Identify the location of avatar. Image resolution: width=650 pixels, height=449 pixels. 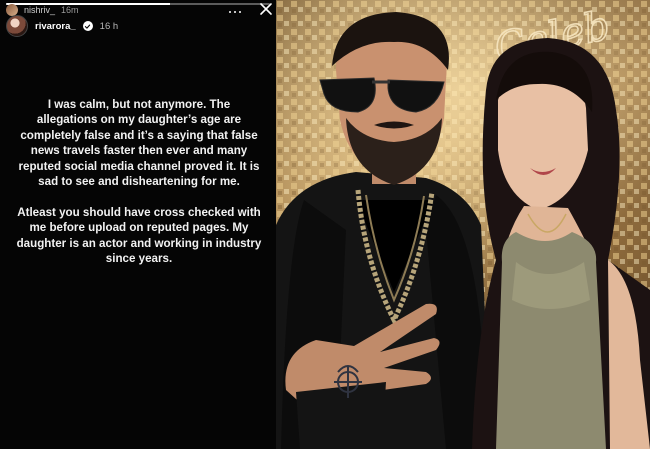
(17, 26).